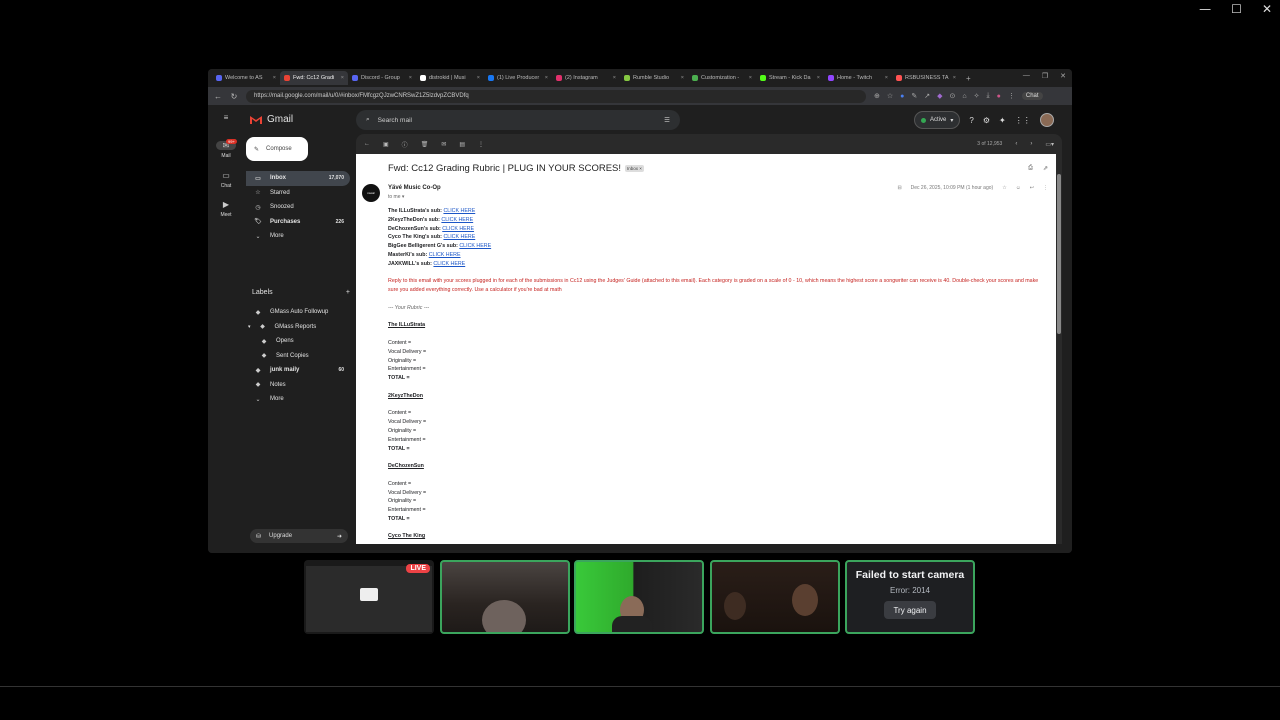  I want to click on gemini-sparkle-icon: ✦, so click(1002, 120).